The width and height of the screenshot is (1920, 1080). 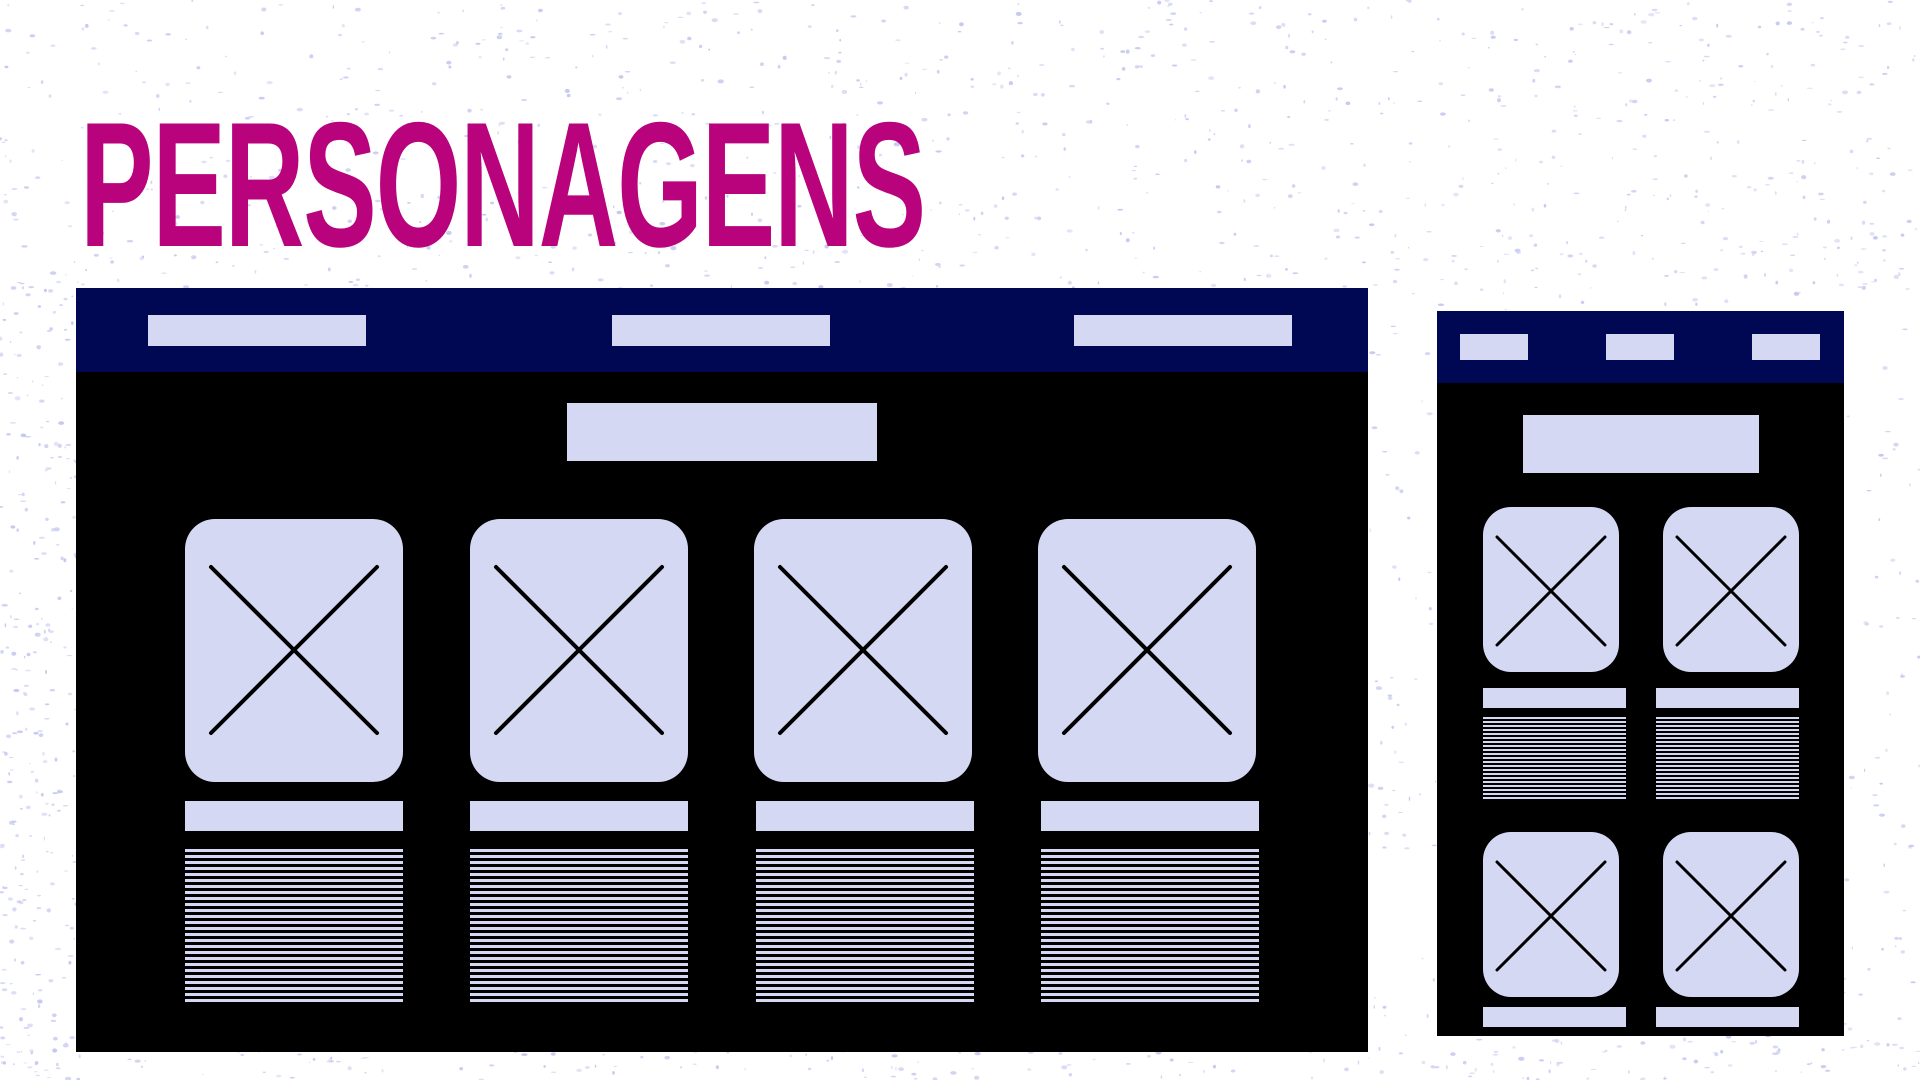 I want to click on mobile-nav-item-placeholder, so click(x=1494, y=347).